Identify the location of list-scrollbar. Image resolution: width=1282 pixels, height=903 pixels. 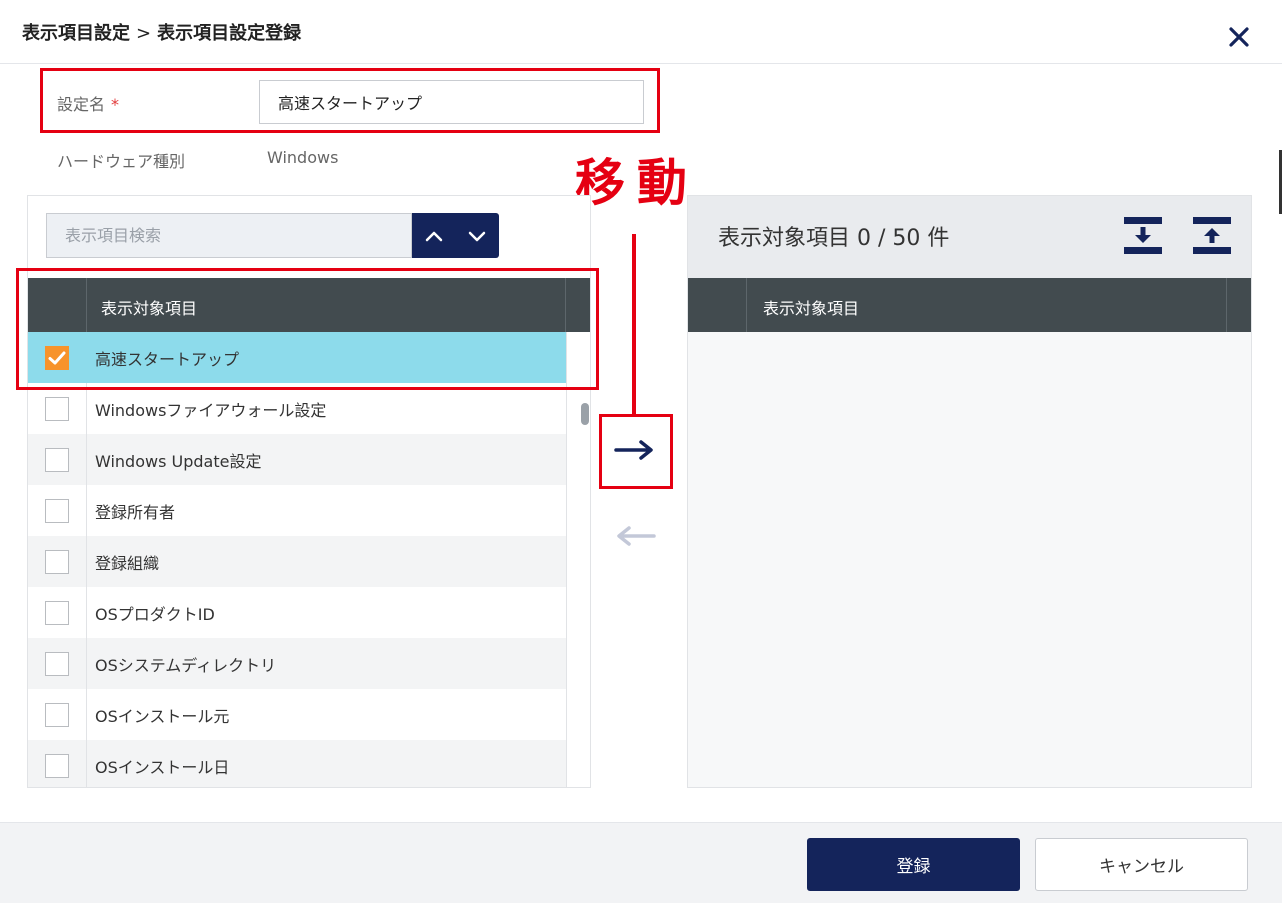
(578, 559).